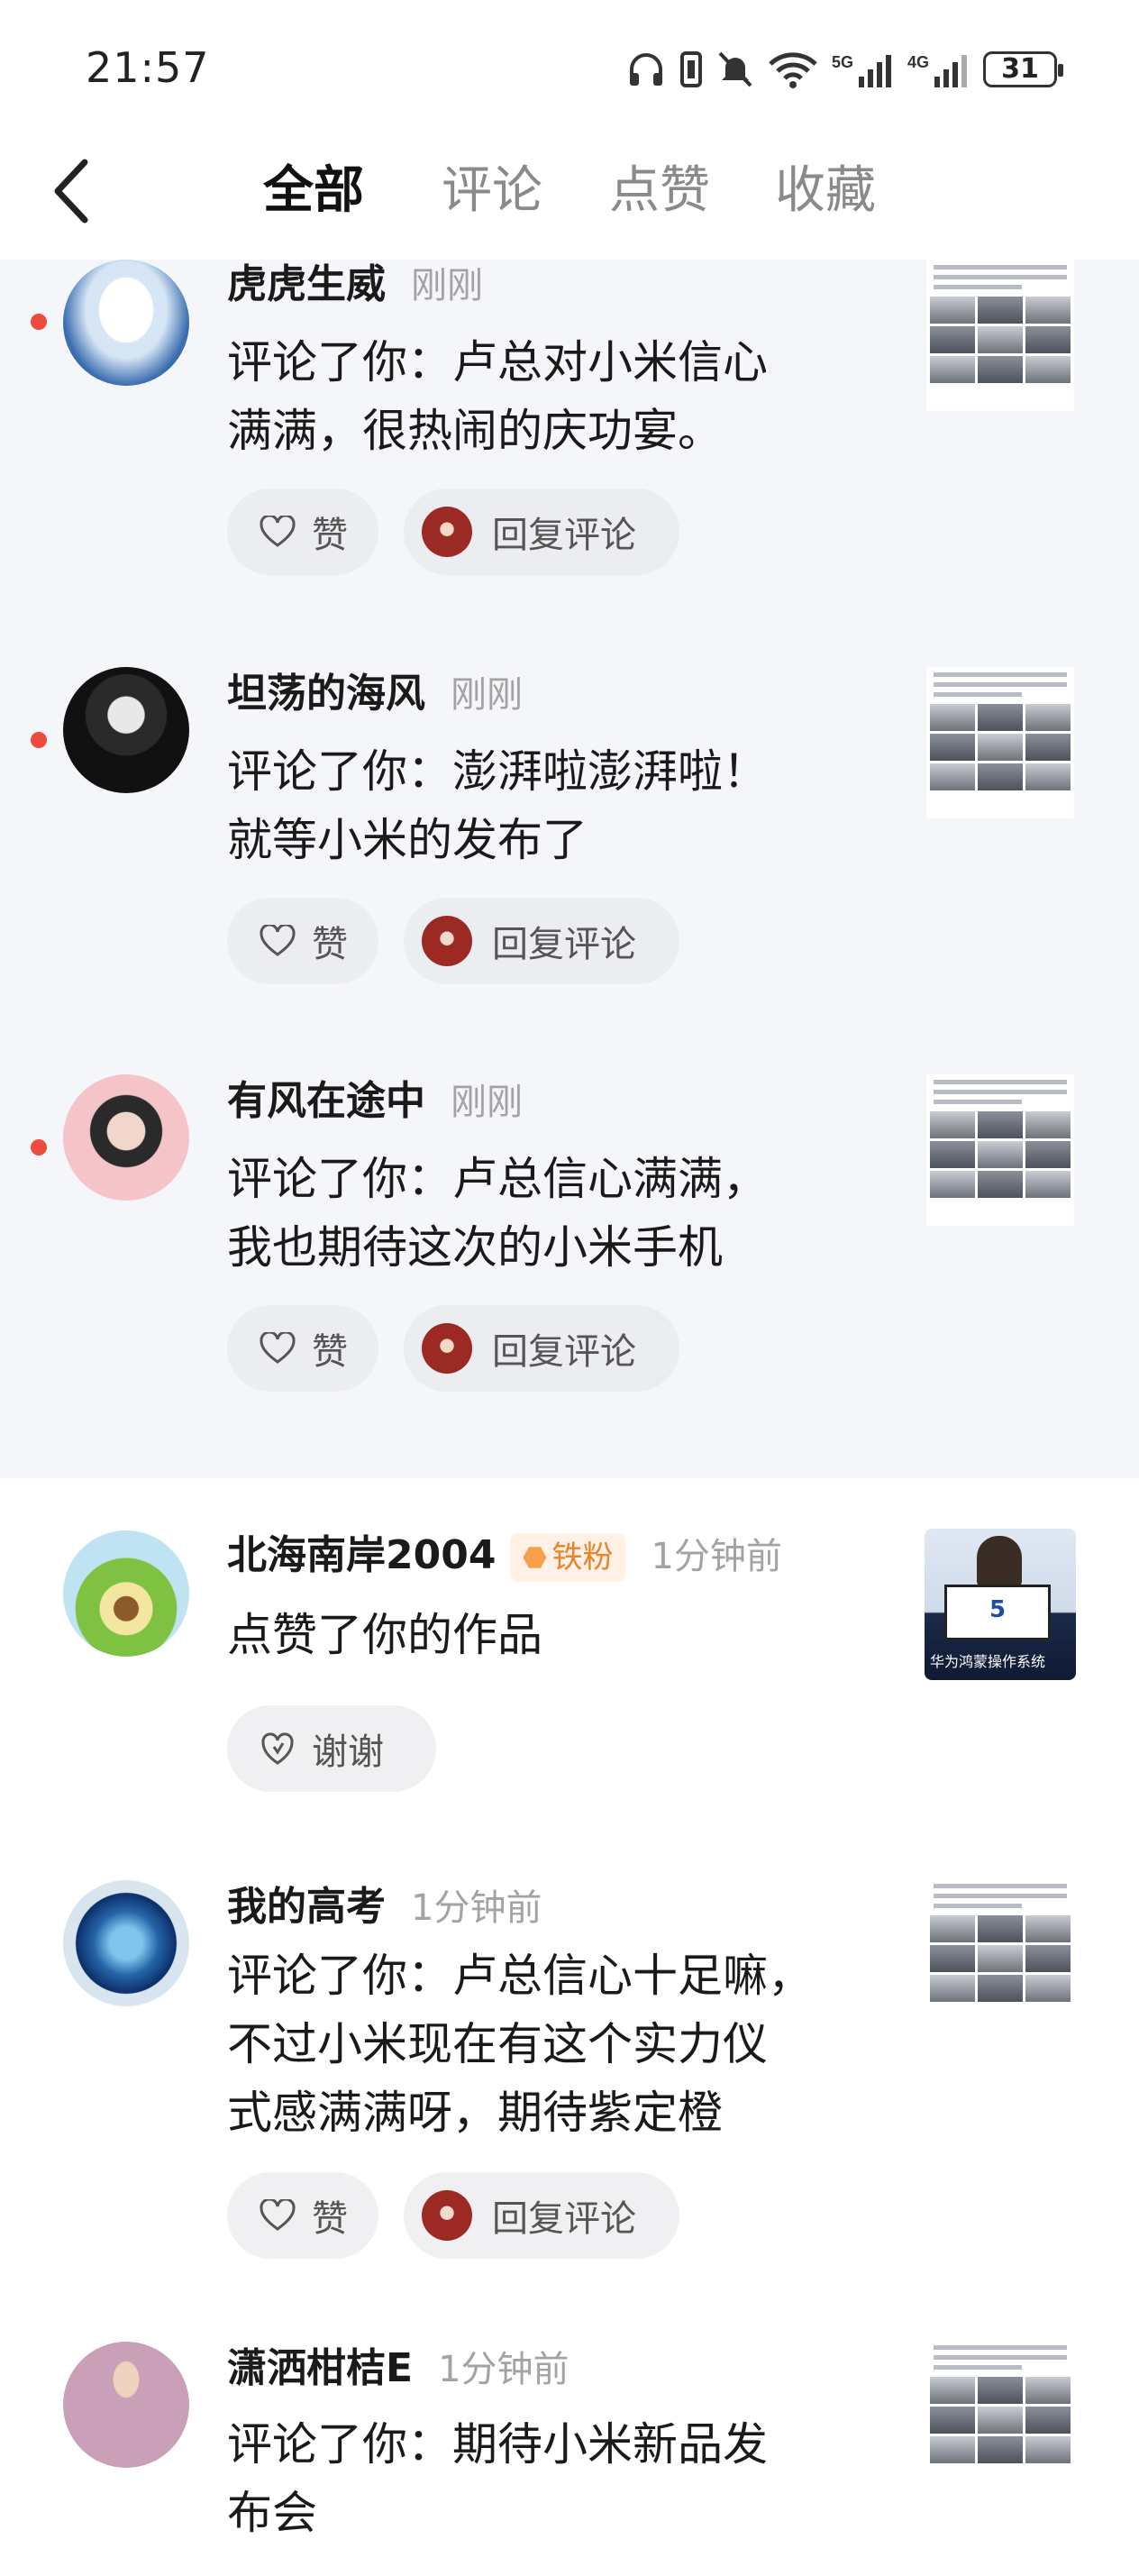 This screenshot has width=1139, height=2576. What do you see at coordinates (842, 62) in the screenshot?
I see `svg-text: 5G` at bounding box center [842, 62].